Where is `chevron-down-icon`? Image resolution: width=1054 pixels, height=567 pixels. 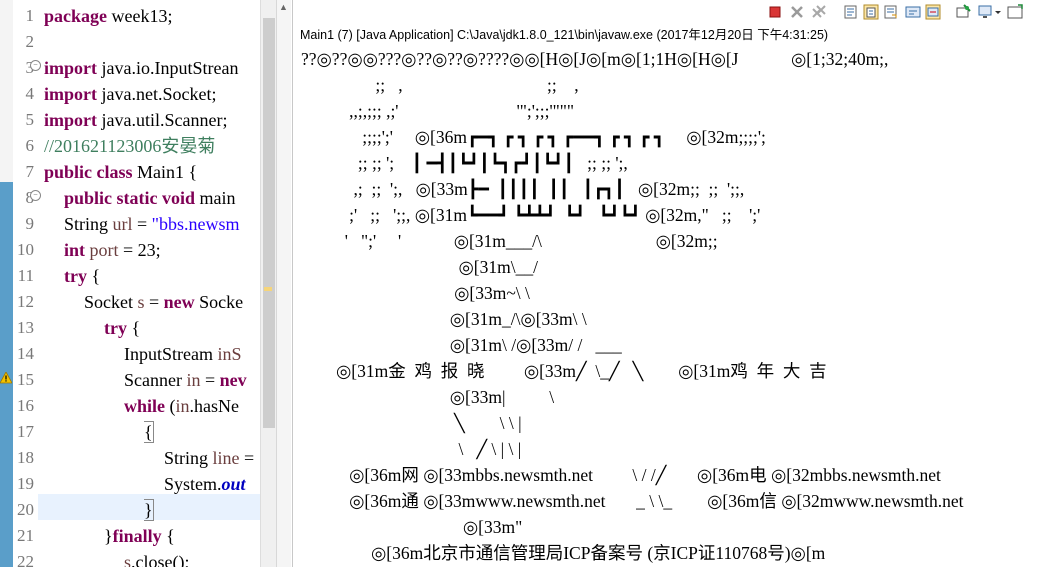 chevron-down-icon is located at coordinates (998, 12).